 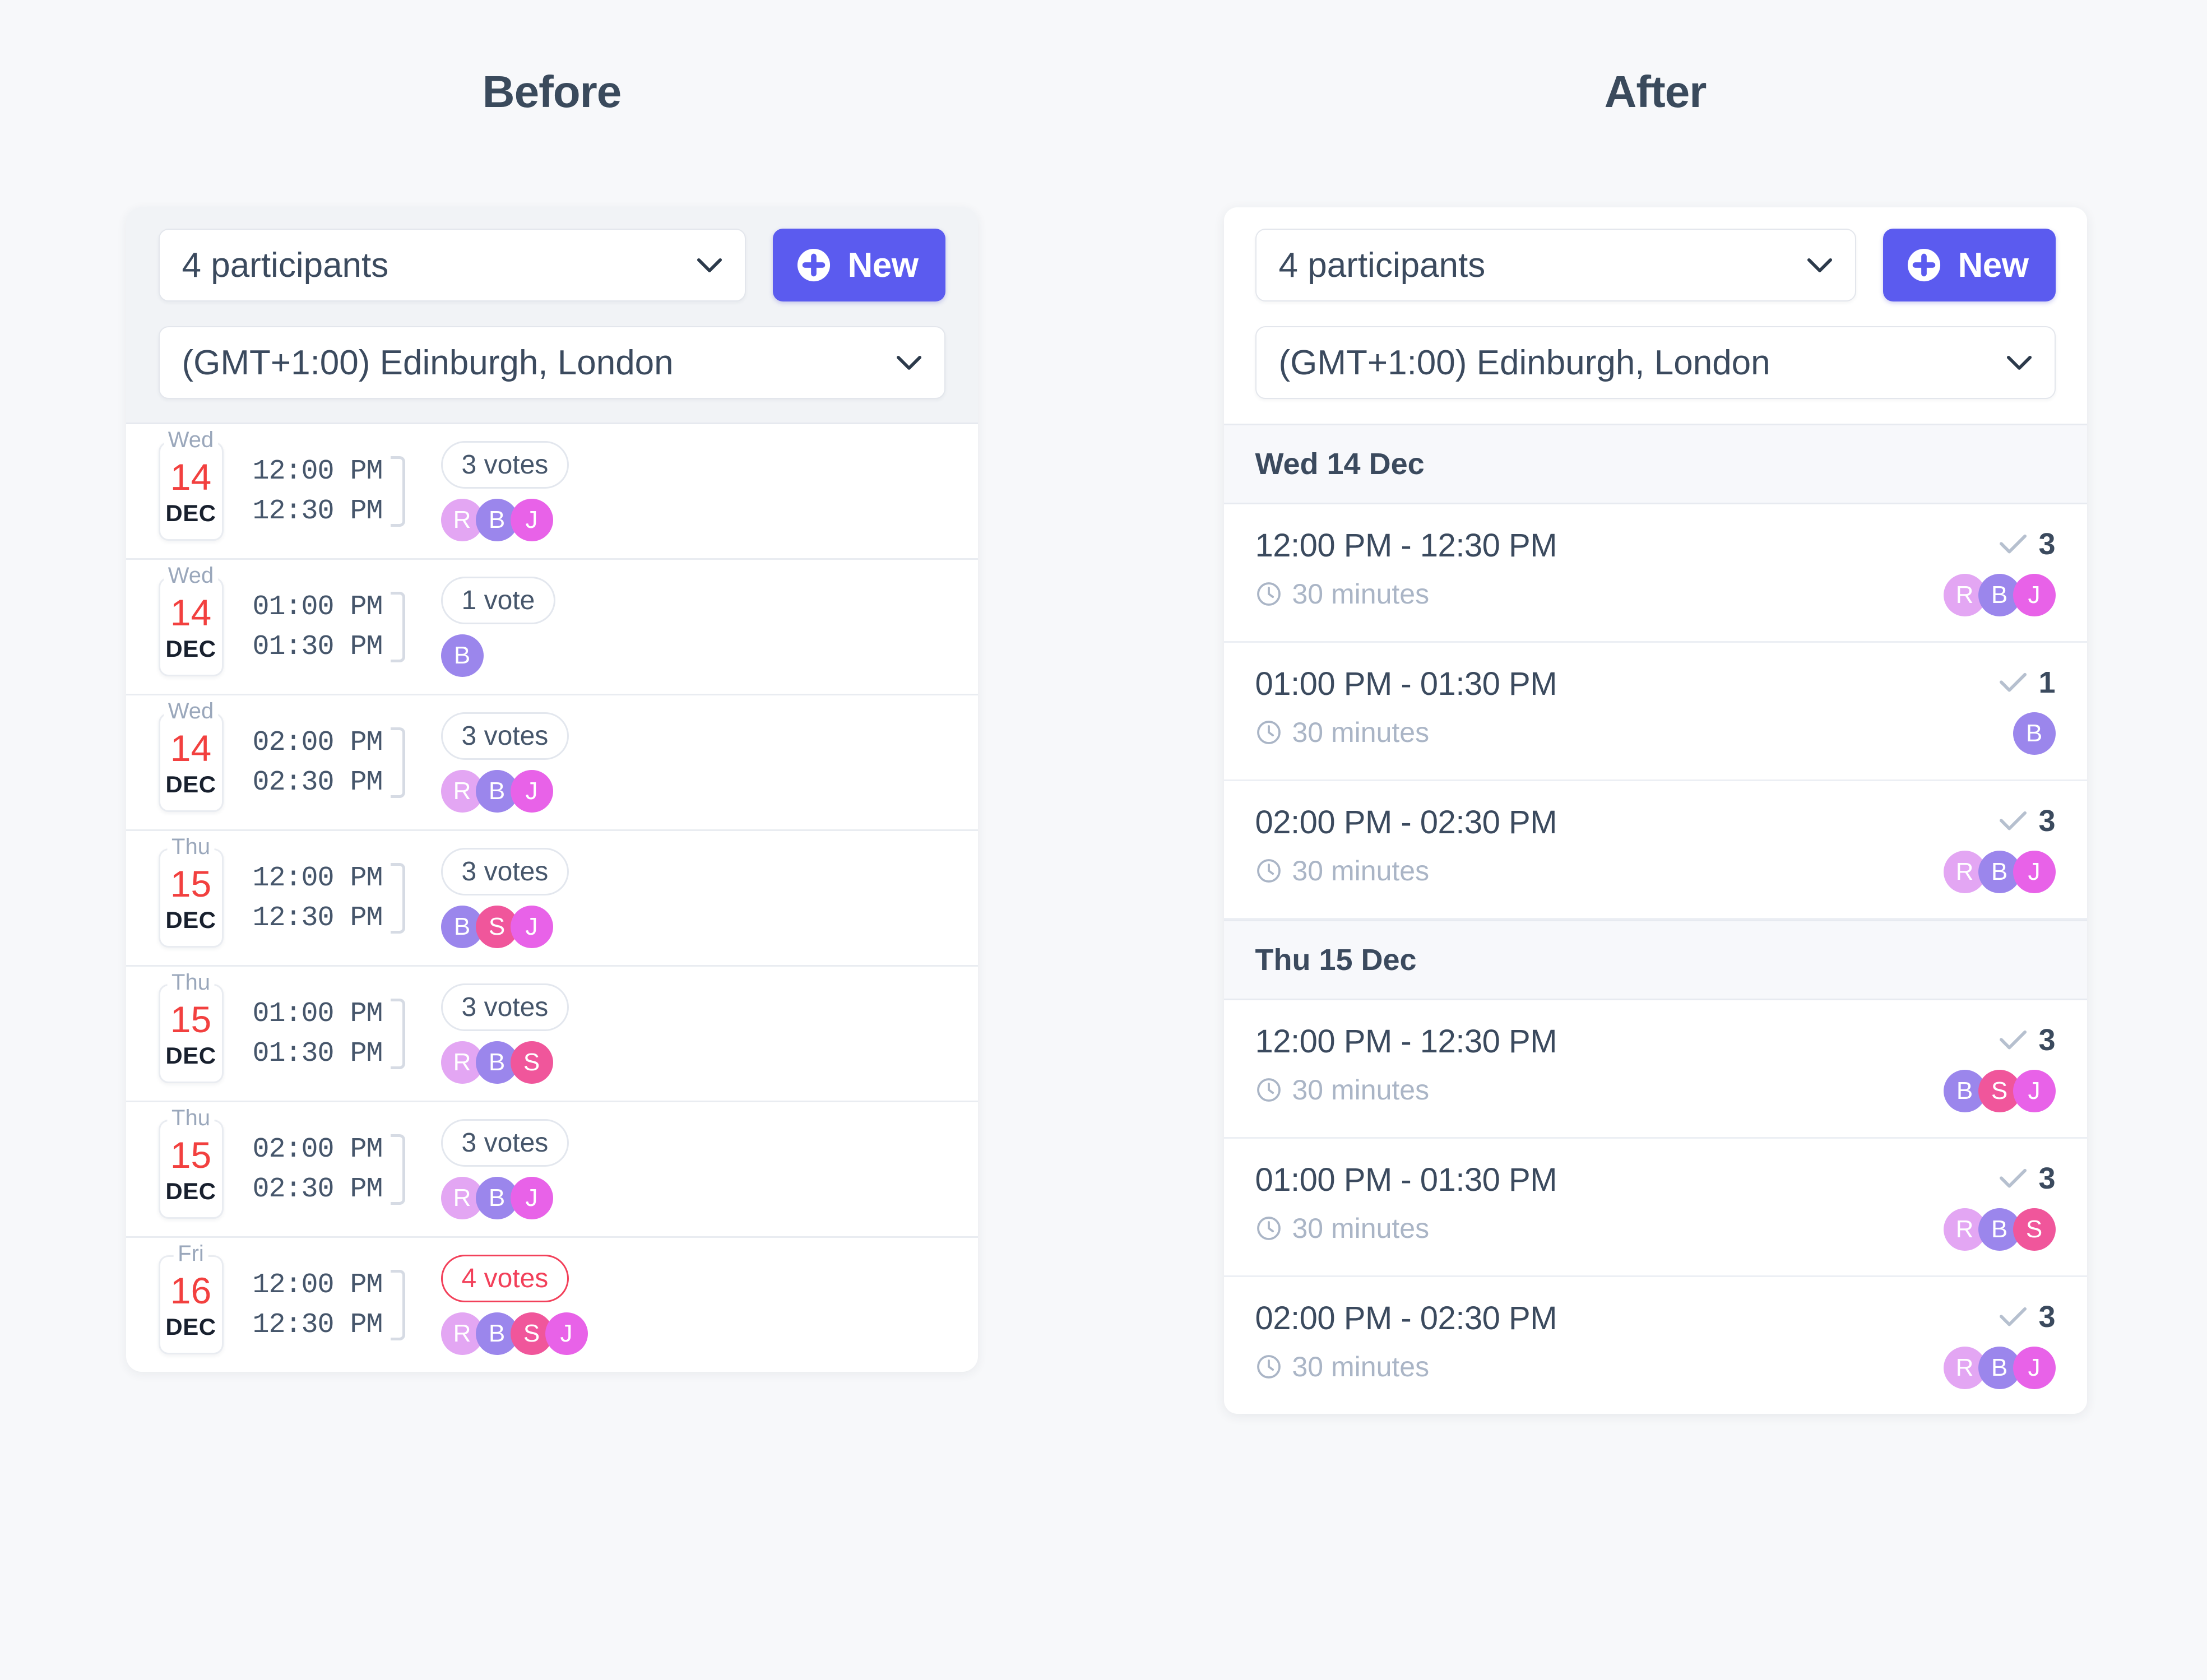 What do you see at coordinates (190, 1253) in the screenshot?
I see `date-weekday: Fri` at bounding box center [190, 1253].